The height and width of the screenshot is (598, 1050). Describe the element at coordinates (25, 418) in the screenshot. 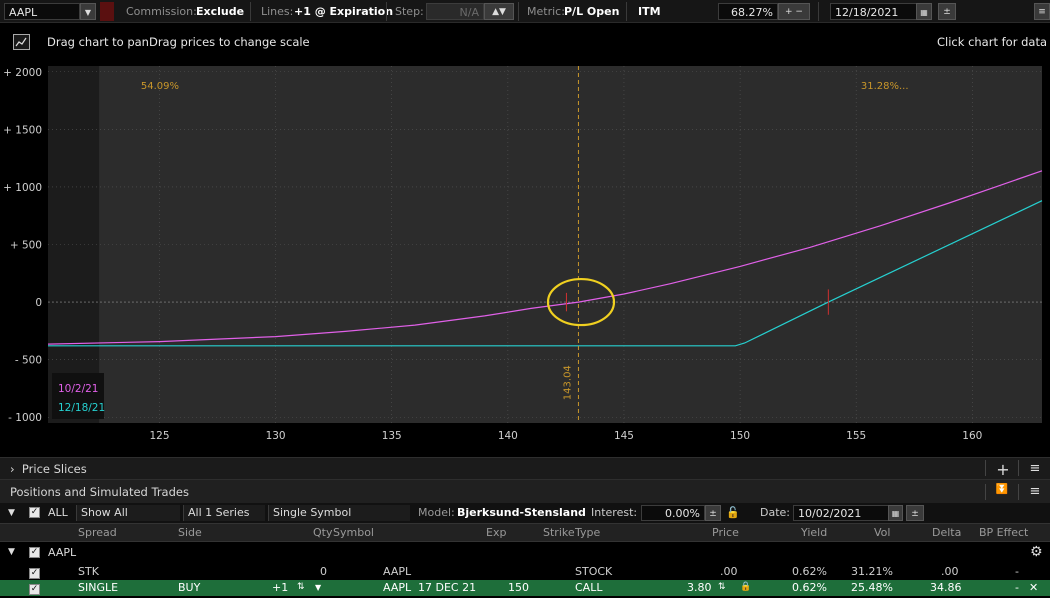

I see `y-tick-label: - 1000` at that location.